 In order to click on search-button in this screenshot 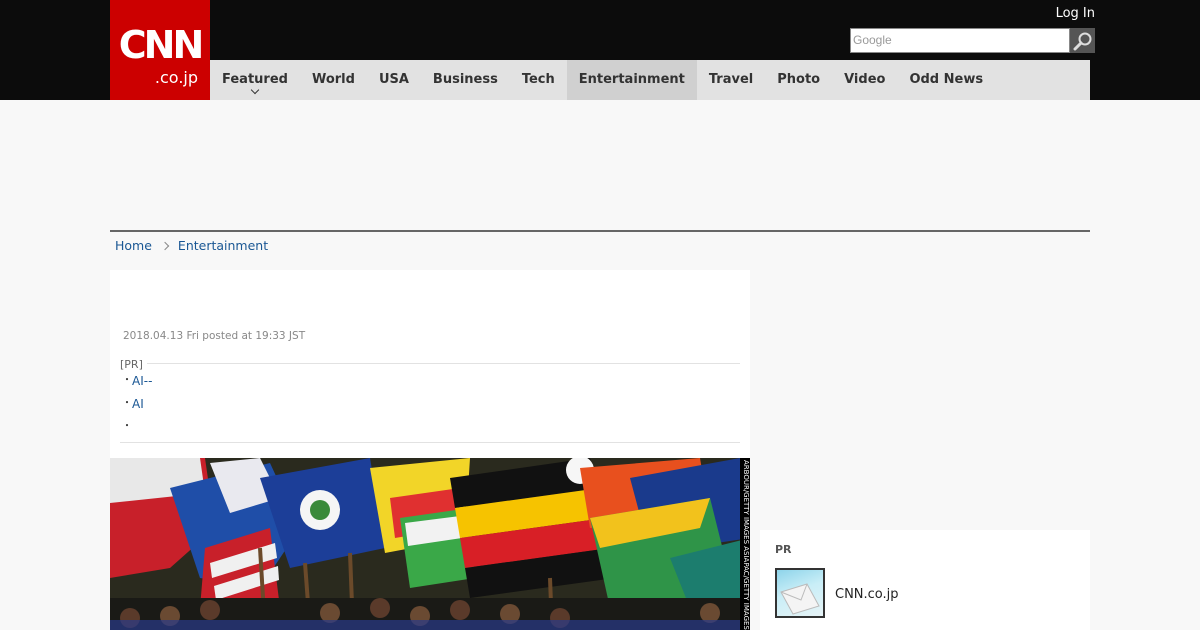, I will do `click(1082, 40)`.